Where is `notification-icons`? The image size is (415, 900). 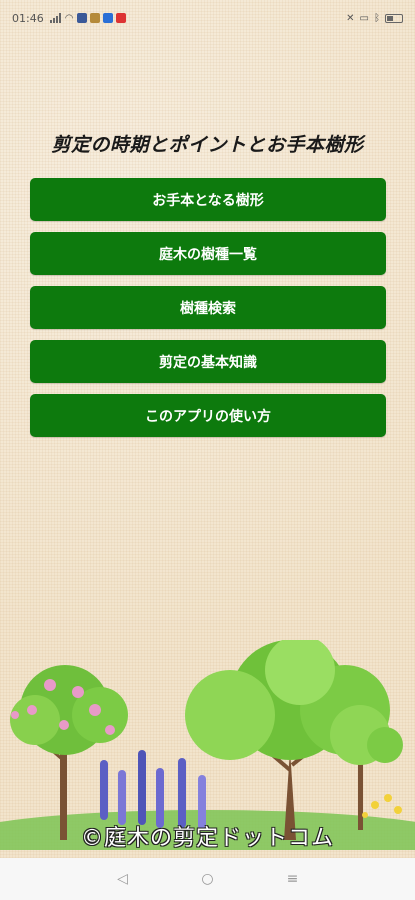
notification-icons is located at coordinates (102, 18).